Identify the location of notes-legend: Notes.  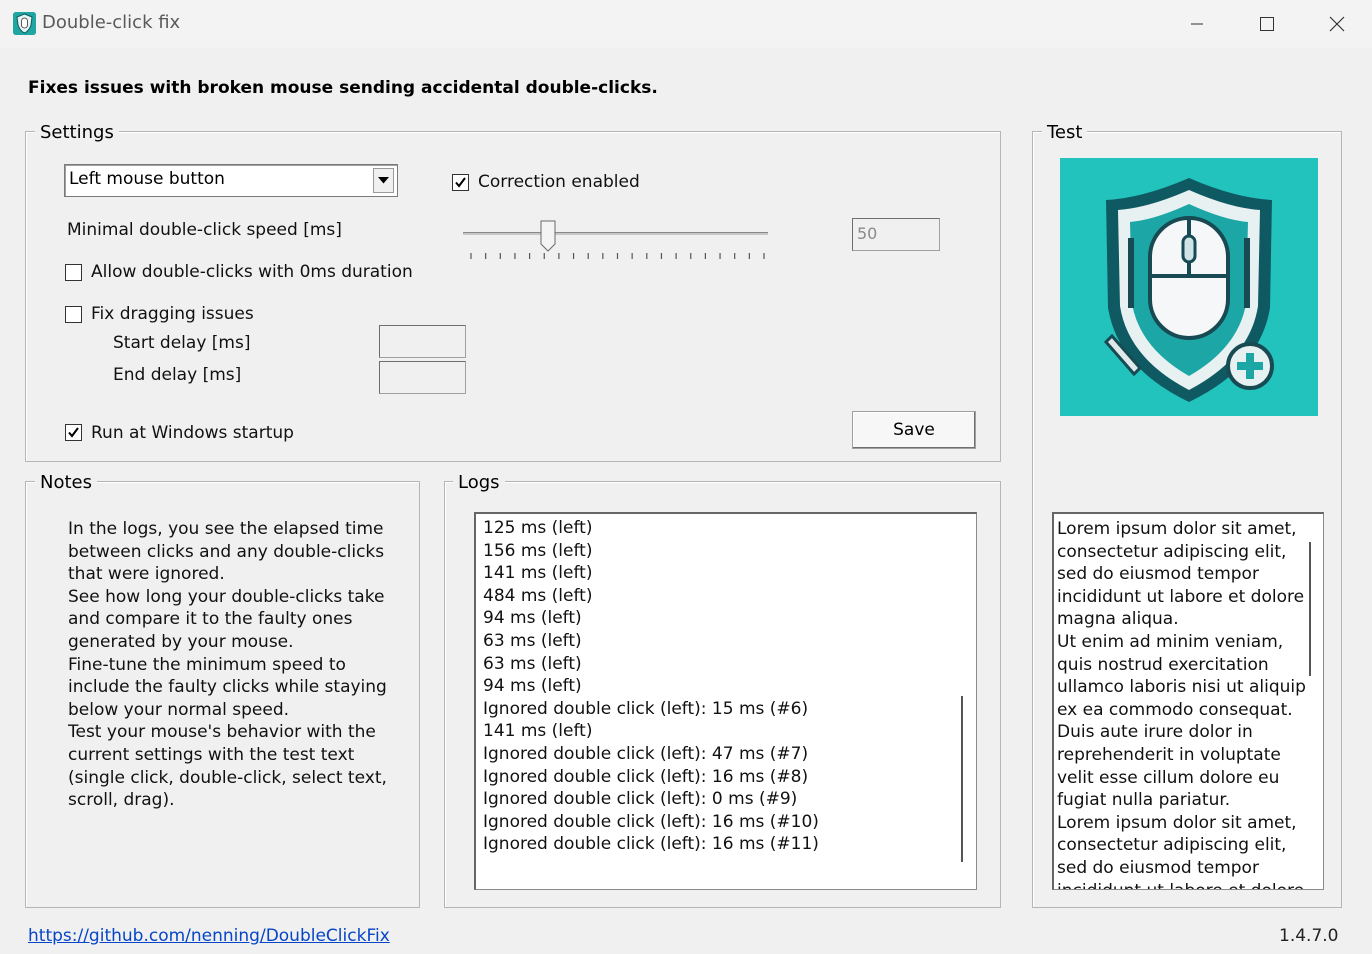
(66, 483).